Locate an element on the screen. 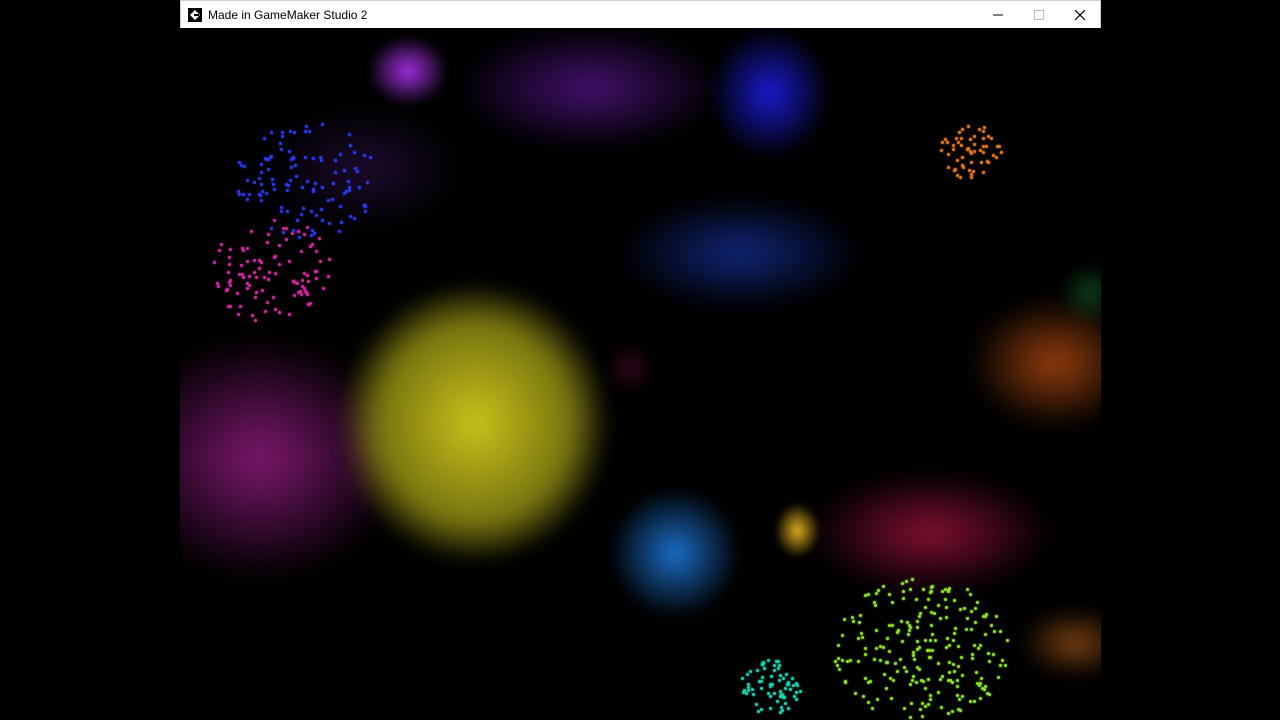  title-bar: Made in GameMaker Studio 2 is located at coordinates (640, 14).